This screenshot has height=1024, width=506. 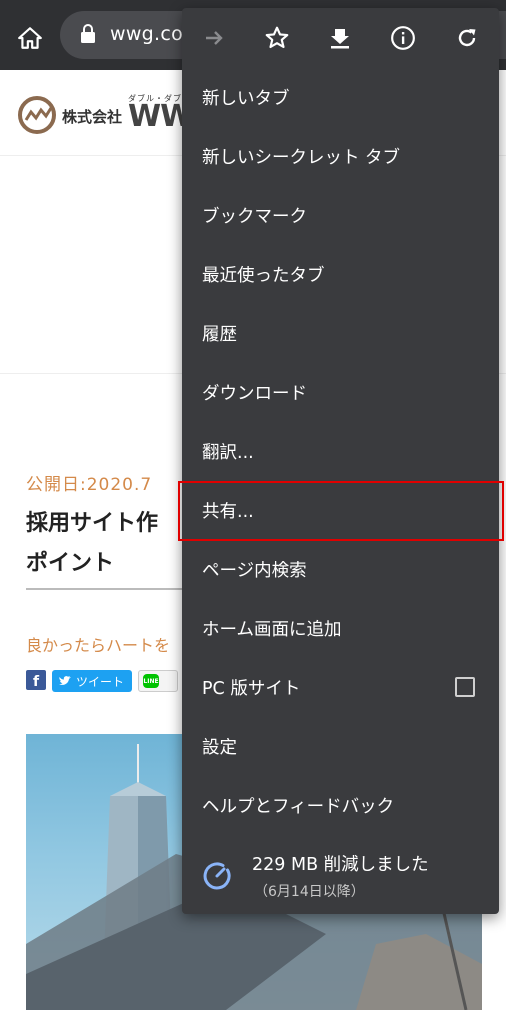 I want to click on menu-item-settings: 設定, so click(x=340, y=746).